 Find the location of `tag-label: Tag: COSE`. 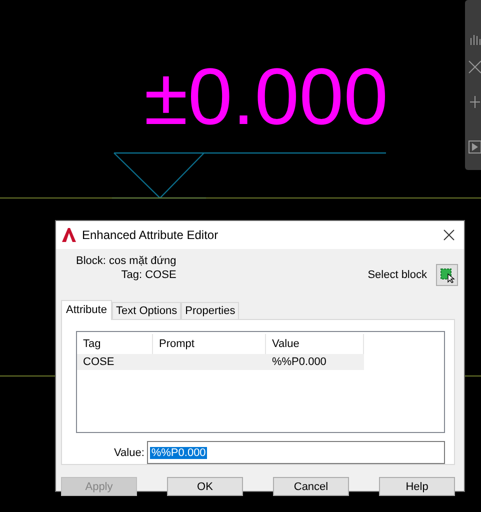

tag-label: Tag: COSE is located at coordinates (148, 275).